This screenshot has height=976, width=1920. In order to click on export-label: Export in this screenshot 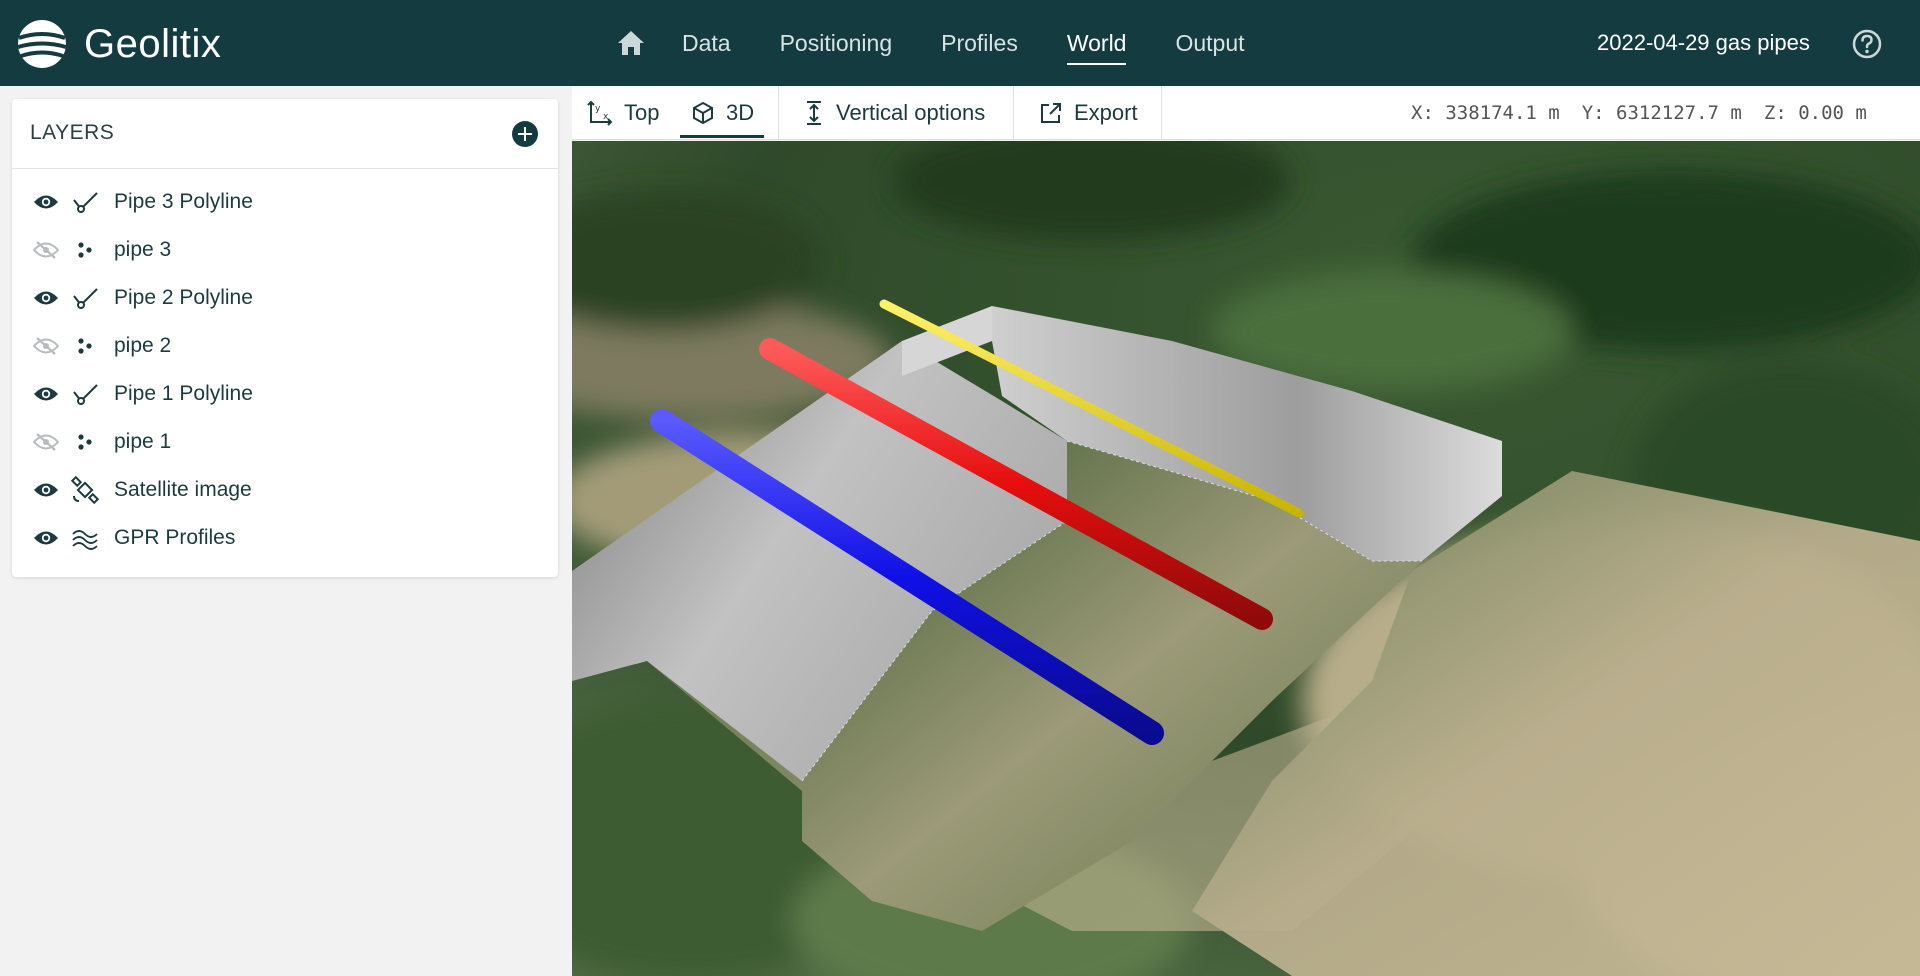, I will do `click(1106, 112)`.